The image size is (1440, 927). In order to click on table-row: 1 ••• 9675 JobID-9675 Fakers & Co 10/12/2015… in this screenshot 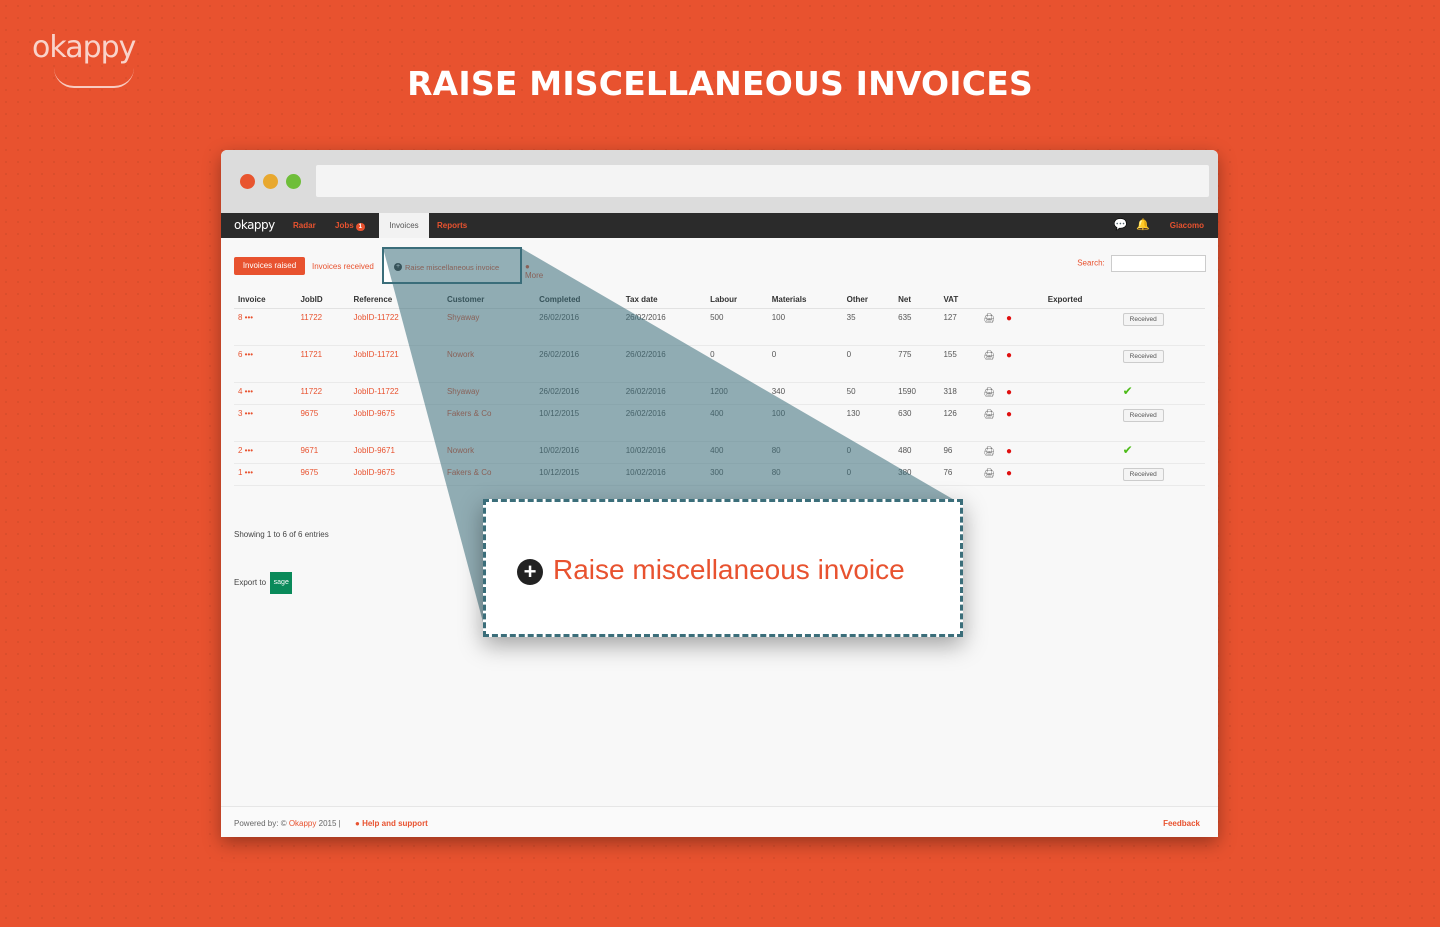, I will do `click(719, 474)`.